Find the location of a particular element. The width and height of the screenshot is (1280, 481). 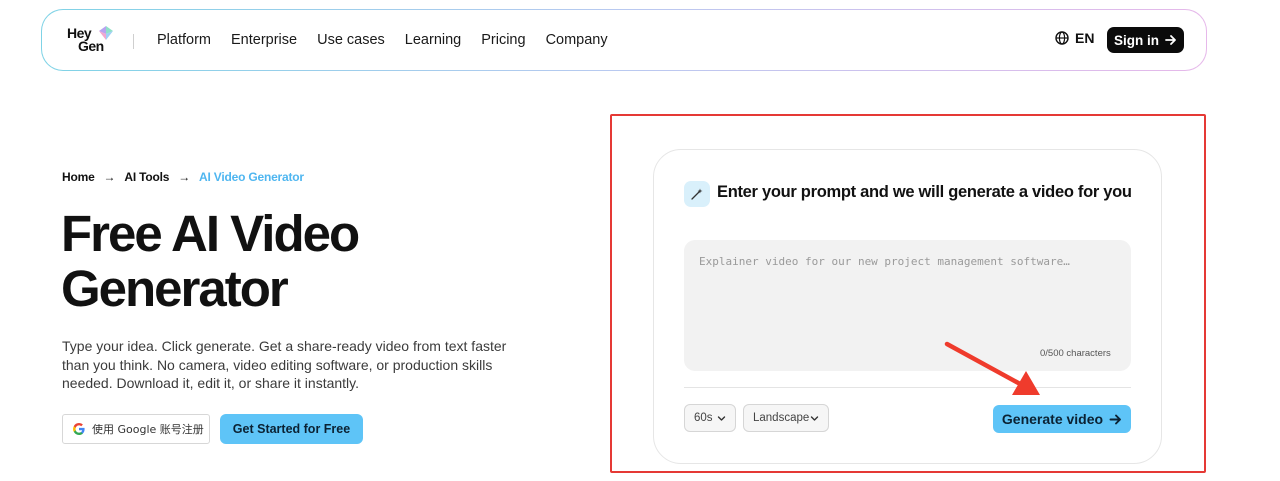

breadcrumb-ai-tools: AI Tools is located at coordinates (146, 177).